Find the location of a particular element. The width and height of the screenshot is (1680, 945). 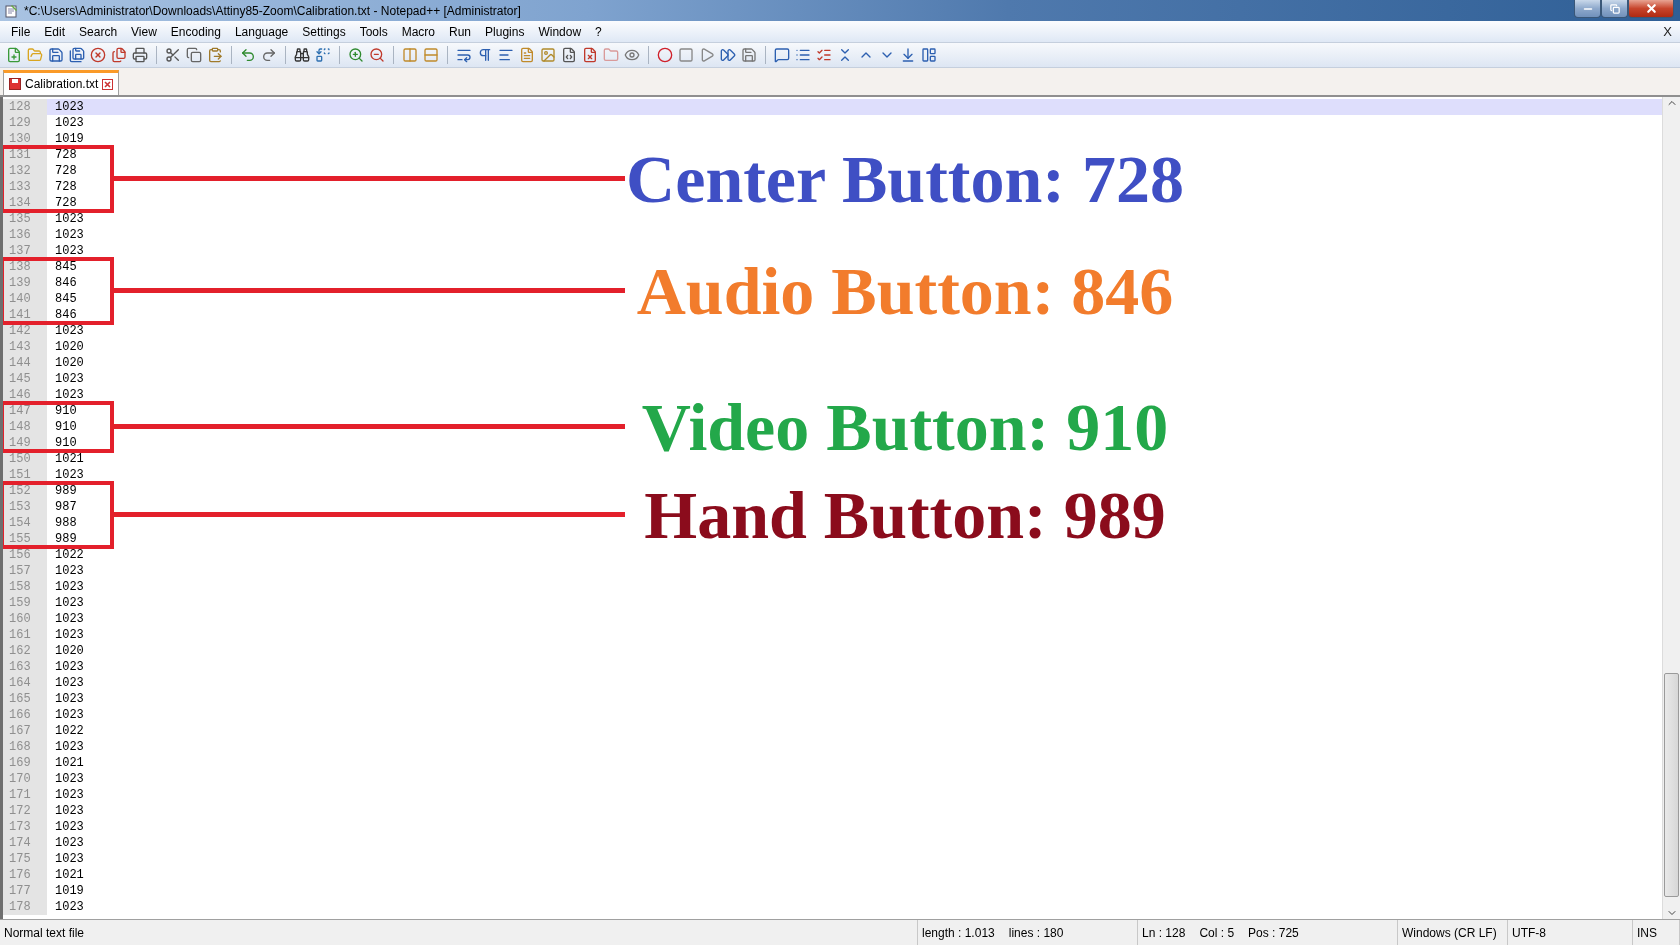

line-number: 132 is located at coordinates (25, 171).